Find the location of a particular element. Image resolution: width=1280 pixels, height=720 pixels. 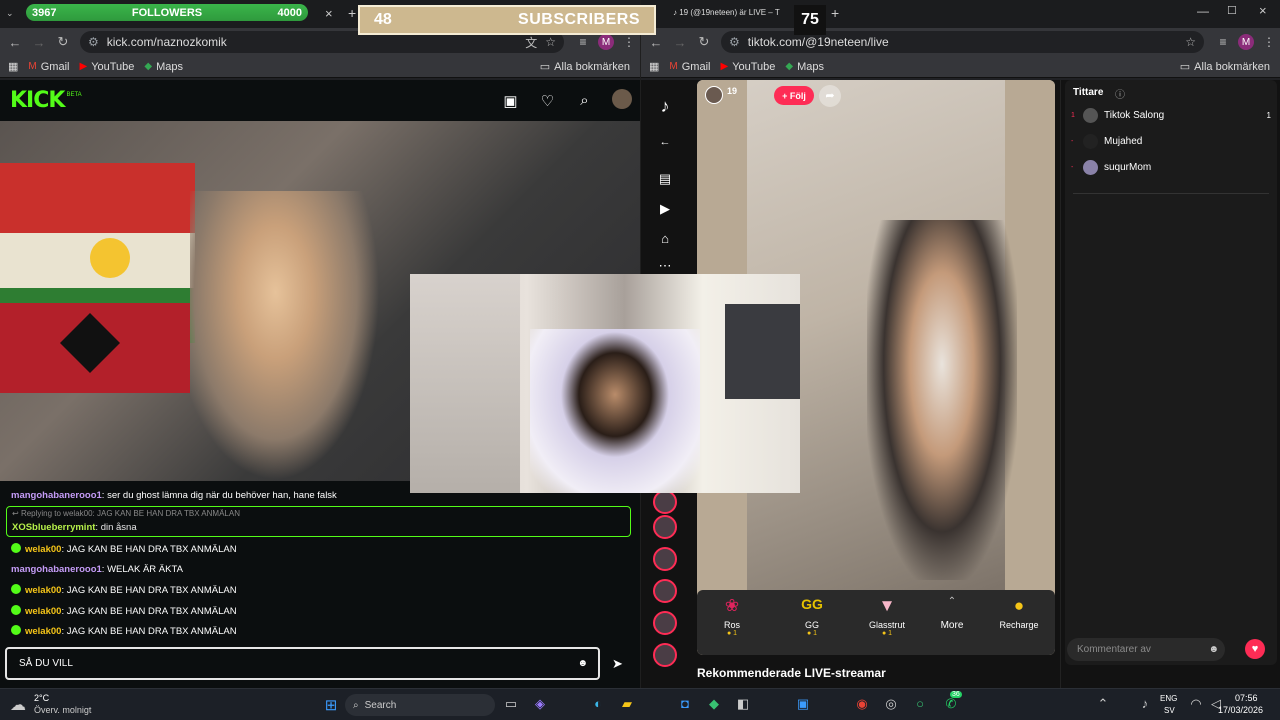

language-top: ENG is located at coordinates (1168, 698).